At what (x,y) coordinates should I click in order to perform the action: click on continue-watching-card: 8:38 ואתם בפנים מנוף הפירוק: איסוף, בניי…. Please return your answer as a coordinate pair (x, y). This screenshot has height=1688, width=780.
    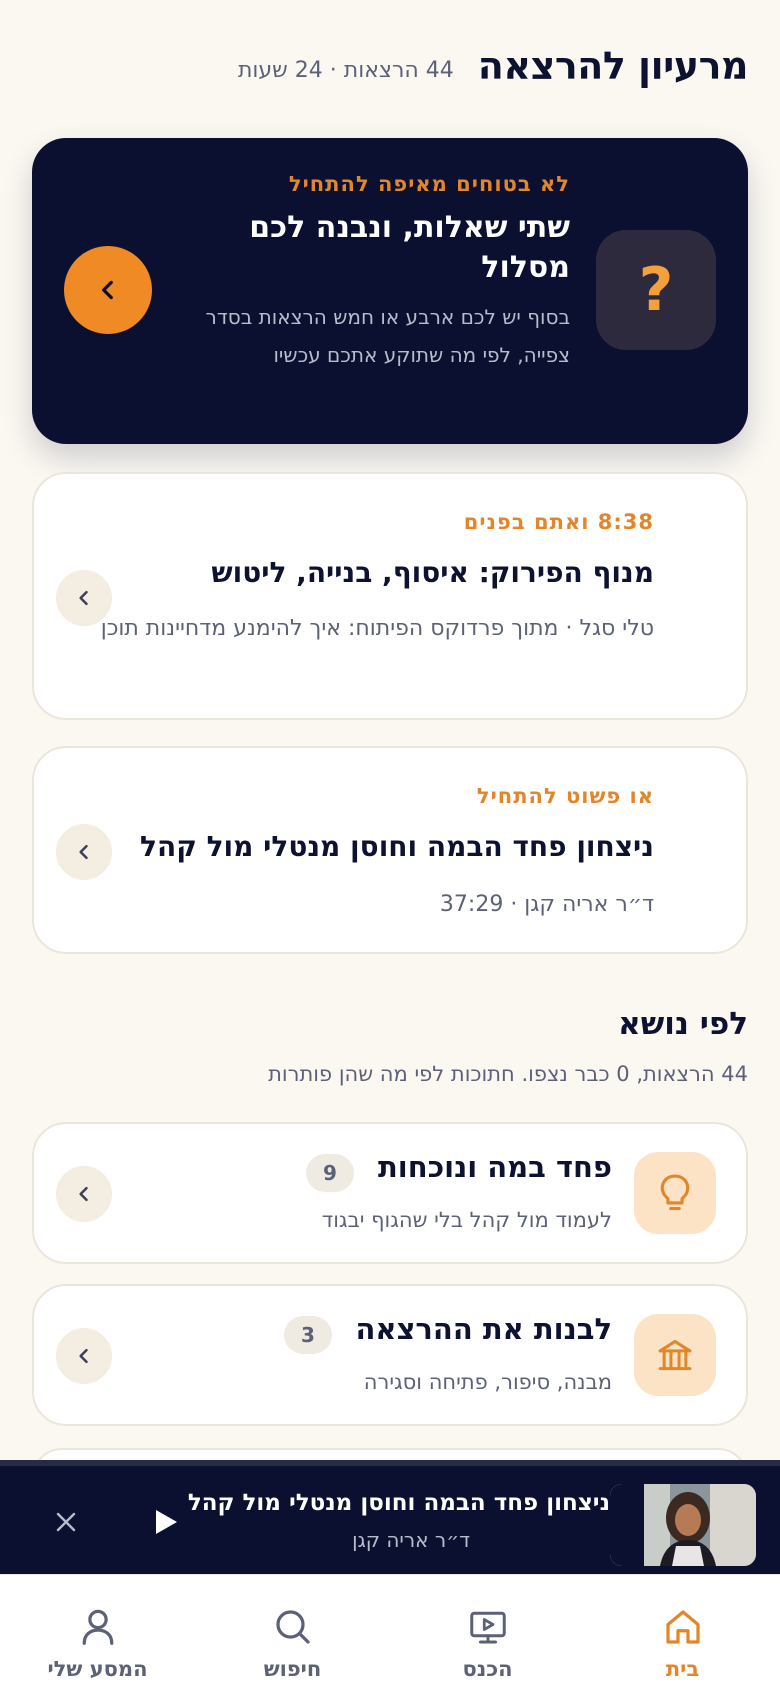
    Looking at the image, I should click on (390, 596).